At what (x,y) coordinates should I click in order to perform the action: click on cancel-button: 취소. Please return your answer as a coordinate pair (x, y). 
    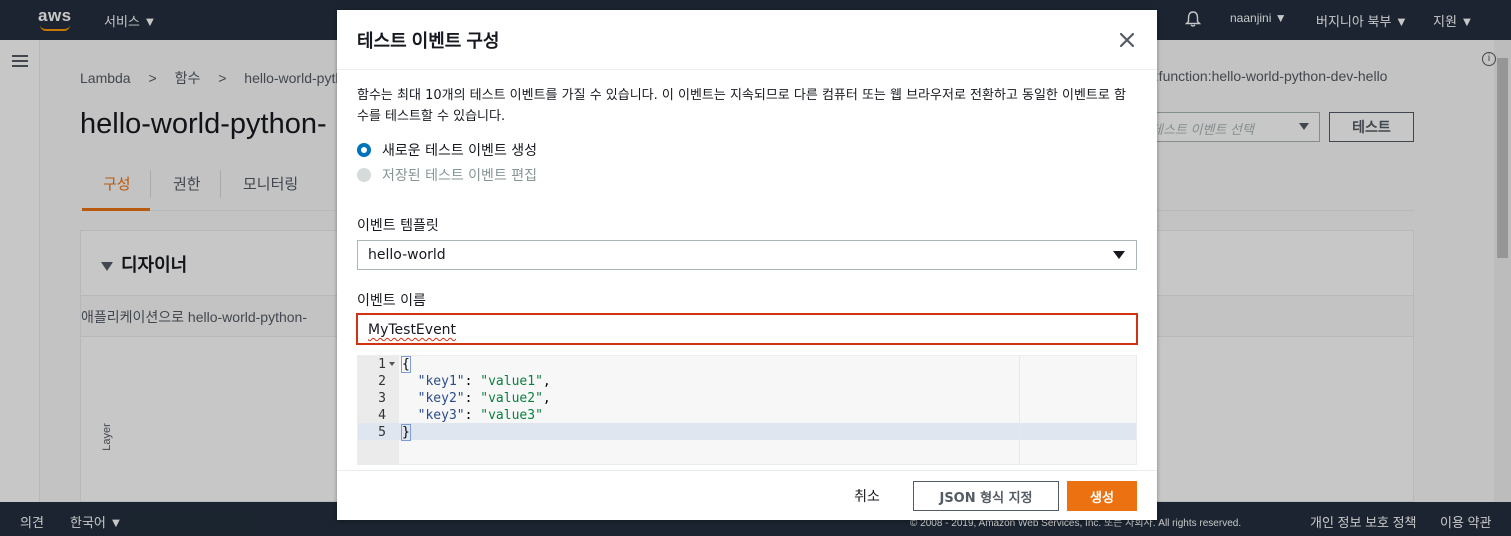
    Looking at the image, I should click on (867, 496).